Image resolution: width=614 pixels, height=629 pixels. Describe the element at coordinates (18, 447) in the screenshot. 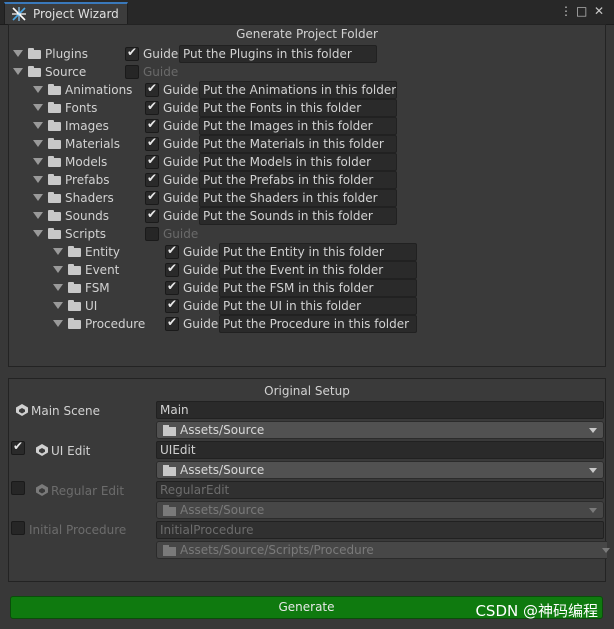

I see `ui-edit-checkbox: ✔` at that location.